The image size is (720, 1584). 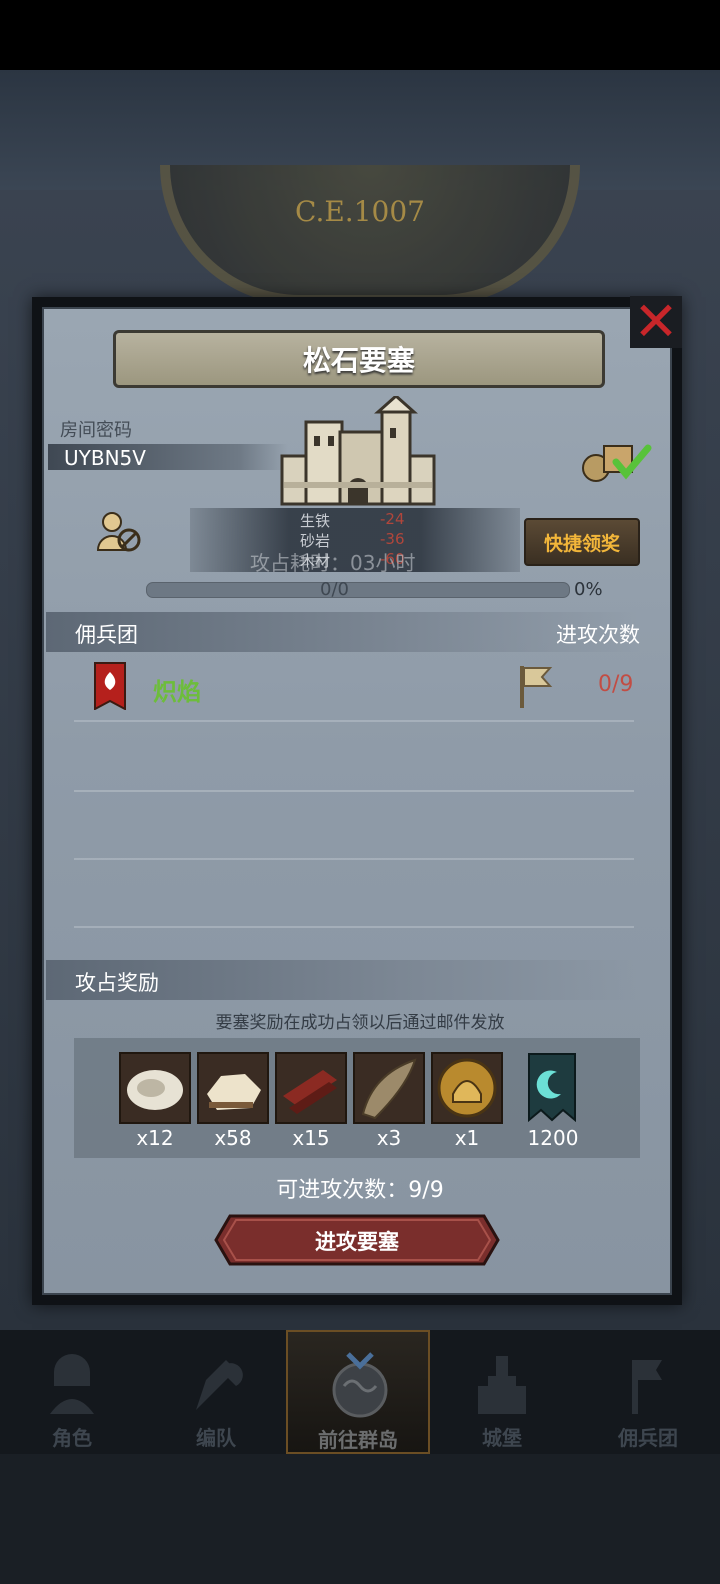 What do you see at coordinates (467, 1138) in the screenshot?
I see `reward-qty: x1` at bounding box center [467, 1138].